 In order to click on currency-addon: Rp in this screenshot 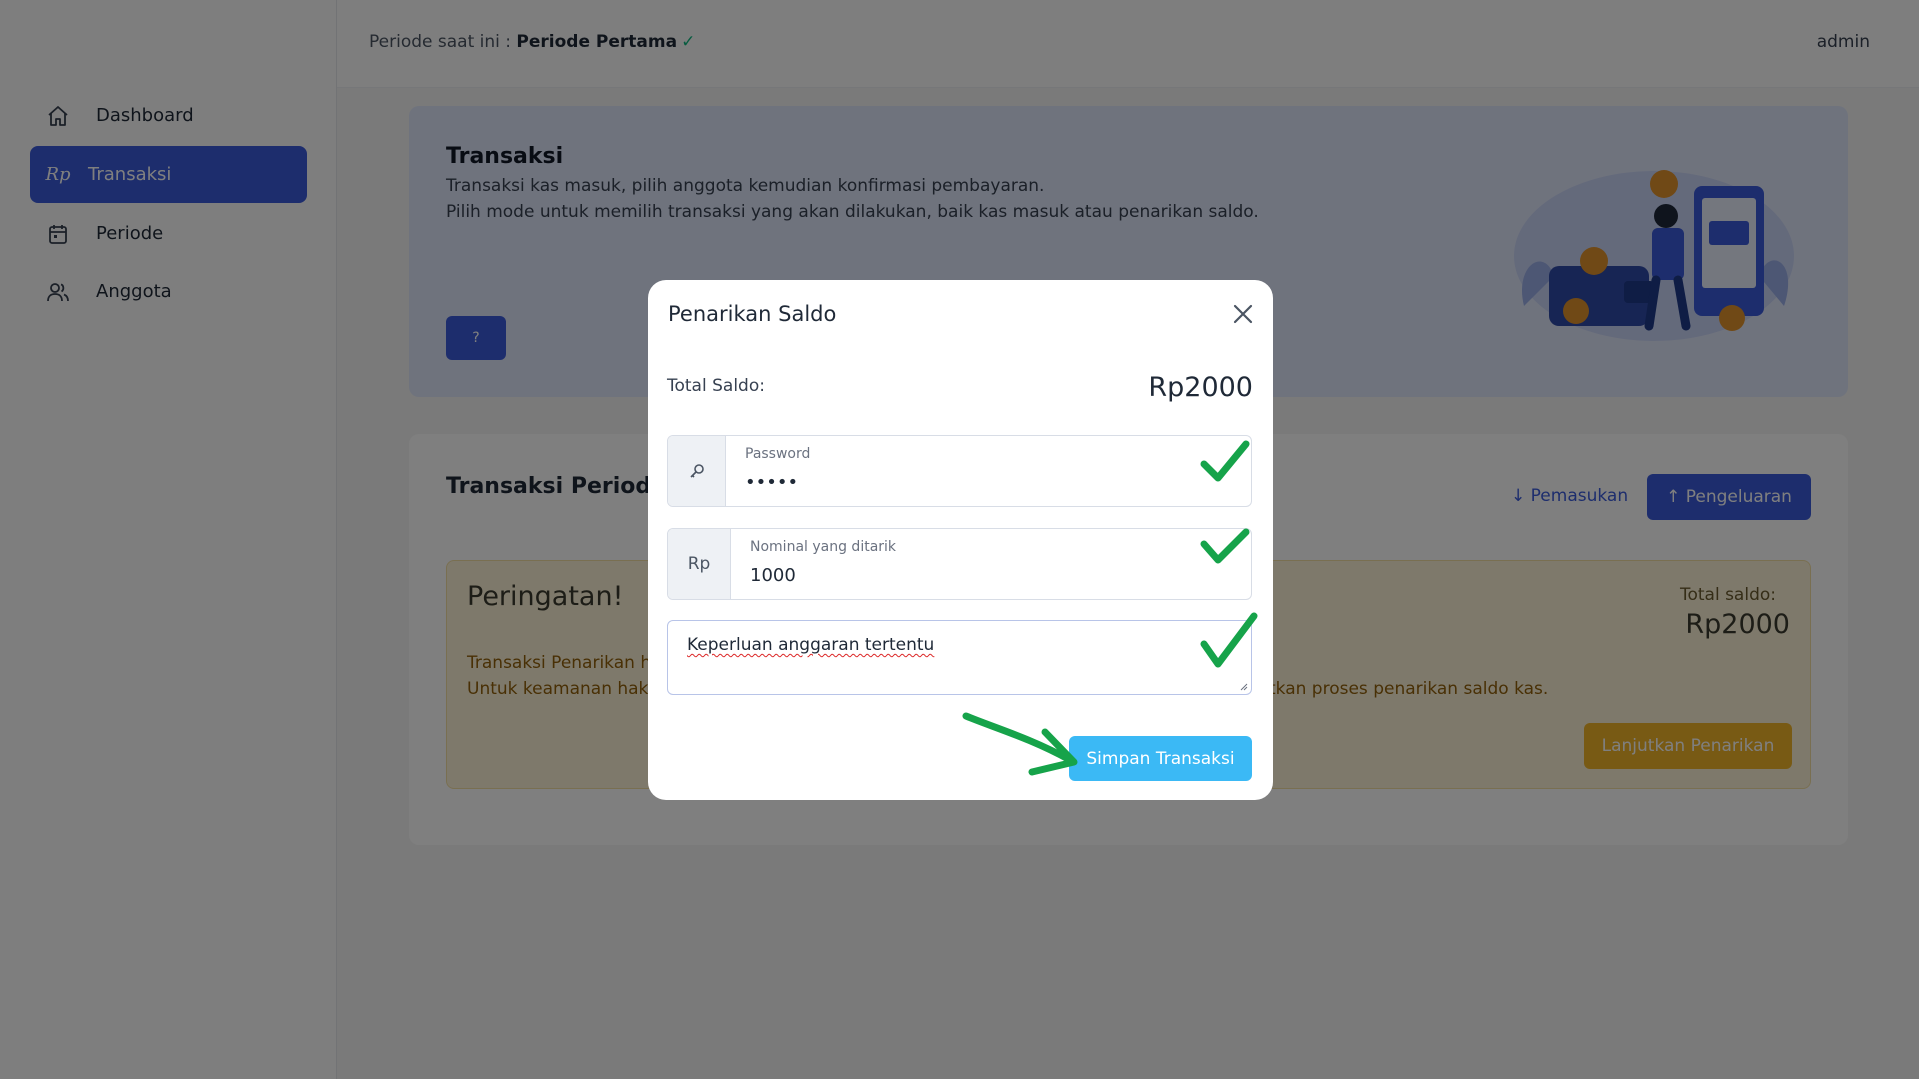, I will do `click(699, 564)`.